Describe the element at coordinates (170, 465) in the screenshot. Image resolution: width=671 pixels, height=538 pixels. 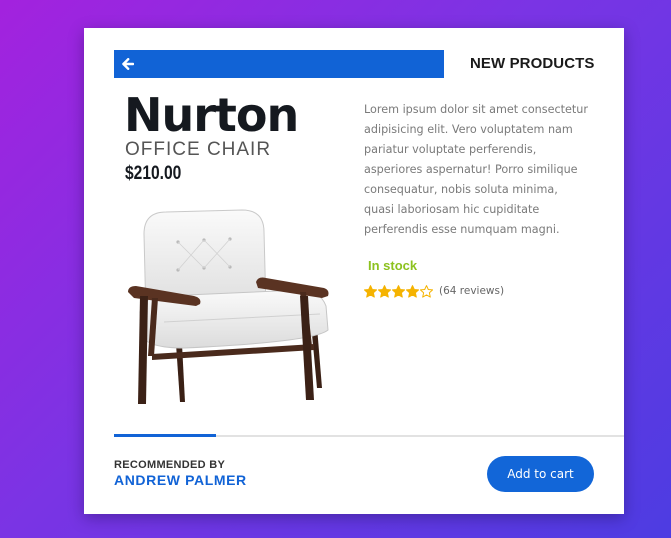
I see `recommended-label: RECOMMENDED BY` at that location.